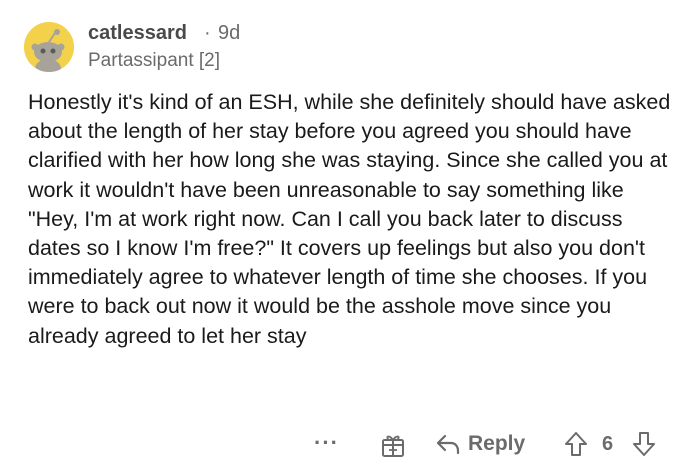 Image resolution: width=700 pixels, height=474 pixels. What do you see at coordinates (137, 33) in the screenshot?
I see `comment-author: catlessard` at bounding box center [137, 33].